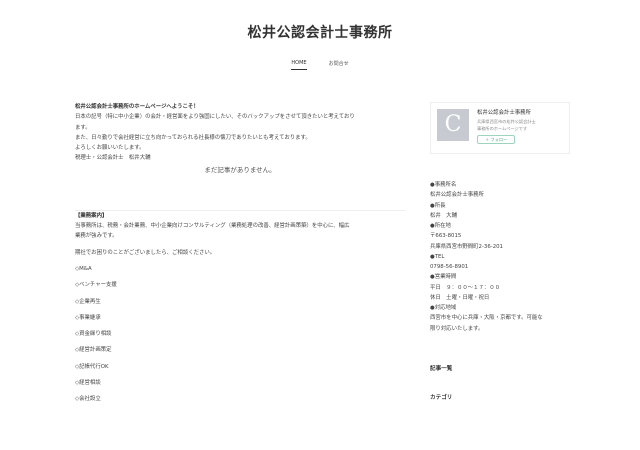  What do you see at coordinates (320, 65) in the screenshot?
I see `global-nav: HOME お問合せ` at bounding box center [320, 65].